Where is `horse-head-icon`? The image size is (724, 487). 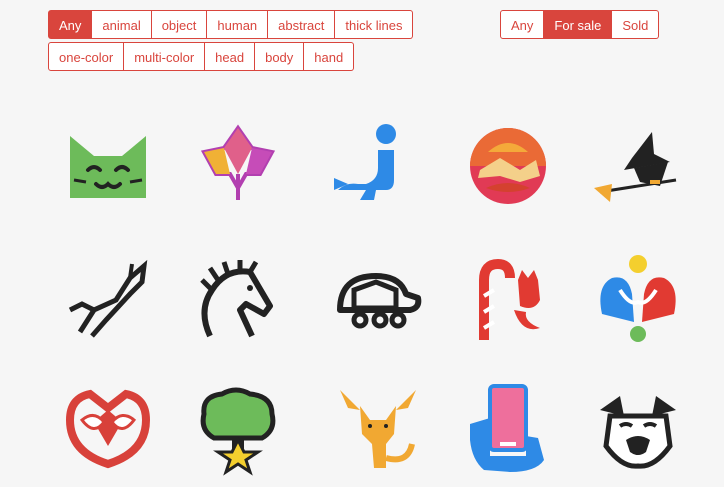 horse-head-icon is located at coordinates (238, 298).